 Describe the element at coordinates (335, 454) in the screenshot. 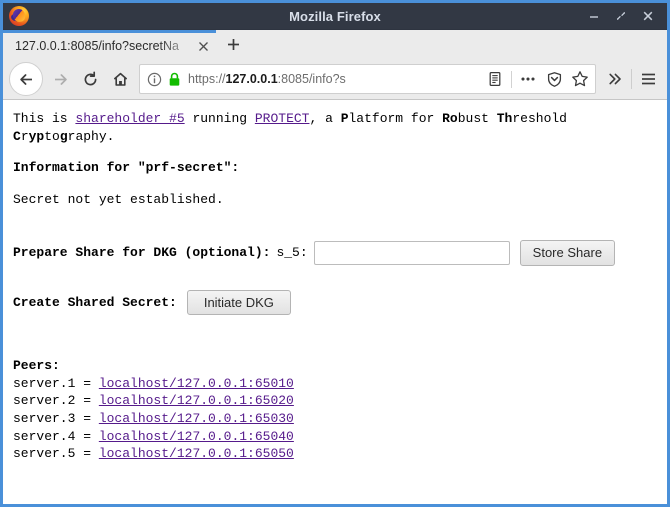

I see `peer-row: server.5 = localhost/127.0.0.1:65050` at that location.